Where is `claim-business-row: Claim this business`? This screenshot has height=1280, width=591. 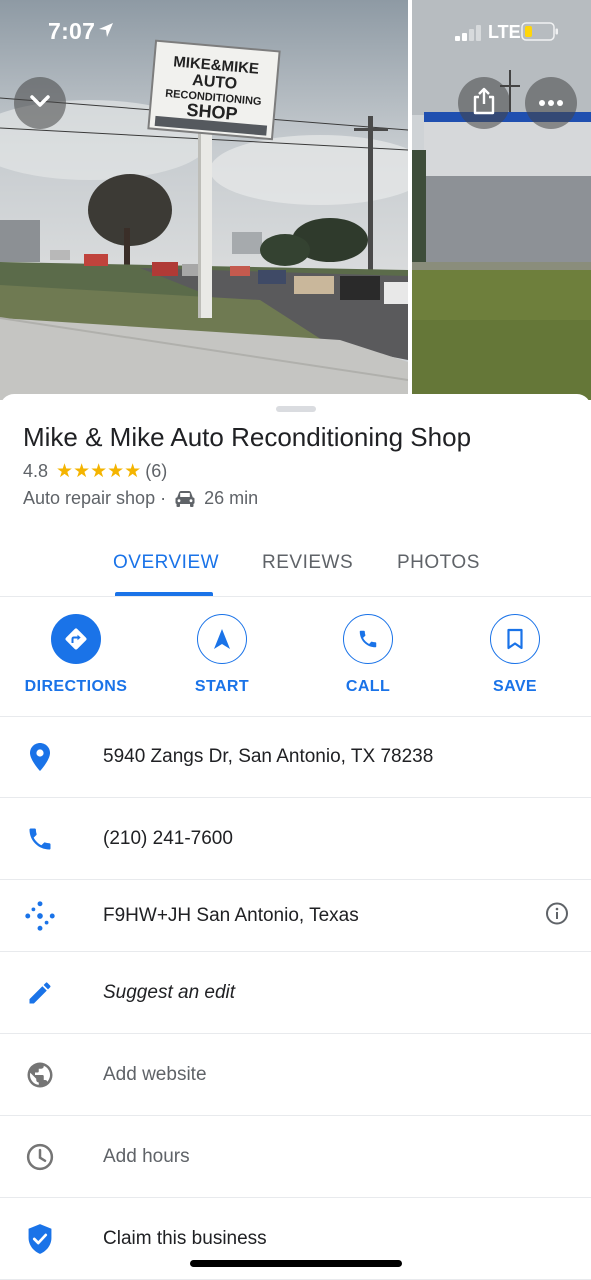 claim-business-row: Claim this business is located at coordinates (295, 1239).